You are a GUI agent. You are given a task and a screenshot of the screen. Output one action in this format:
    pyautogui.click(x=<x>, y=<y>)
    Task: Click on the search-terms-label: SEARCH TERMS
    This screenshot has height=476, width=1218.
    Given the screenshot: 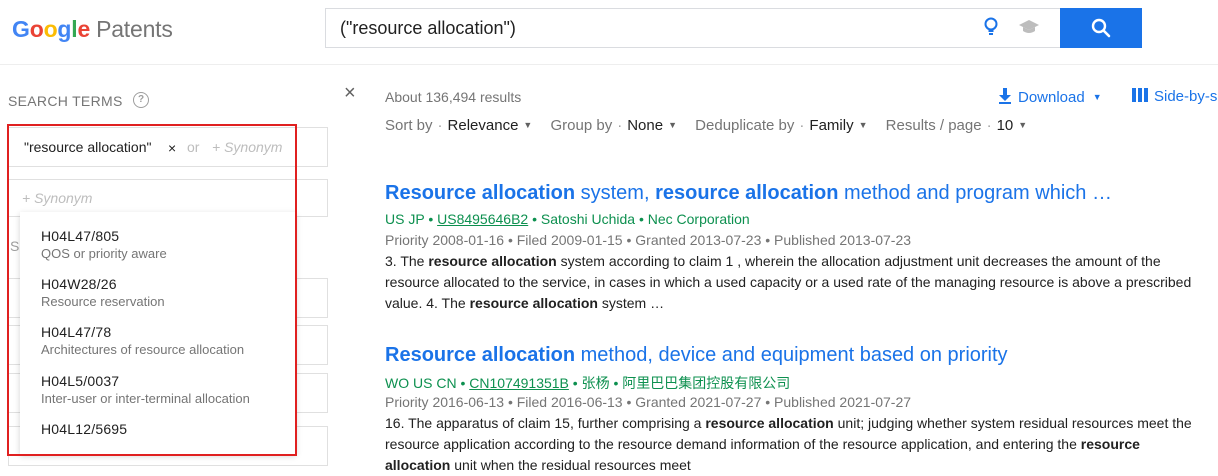 What is the action you would take?
    pyautogui.click(x=65, y=101)
    